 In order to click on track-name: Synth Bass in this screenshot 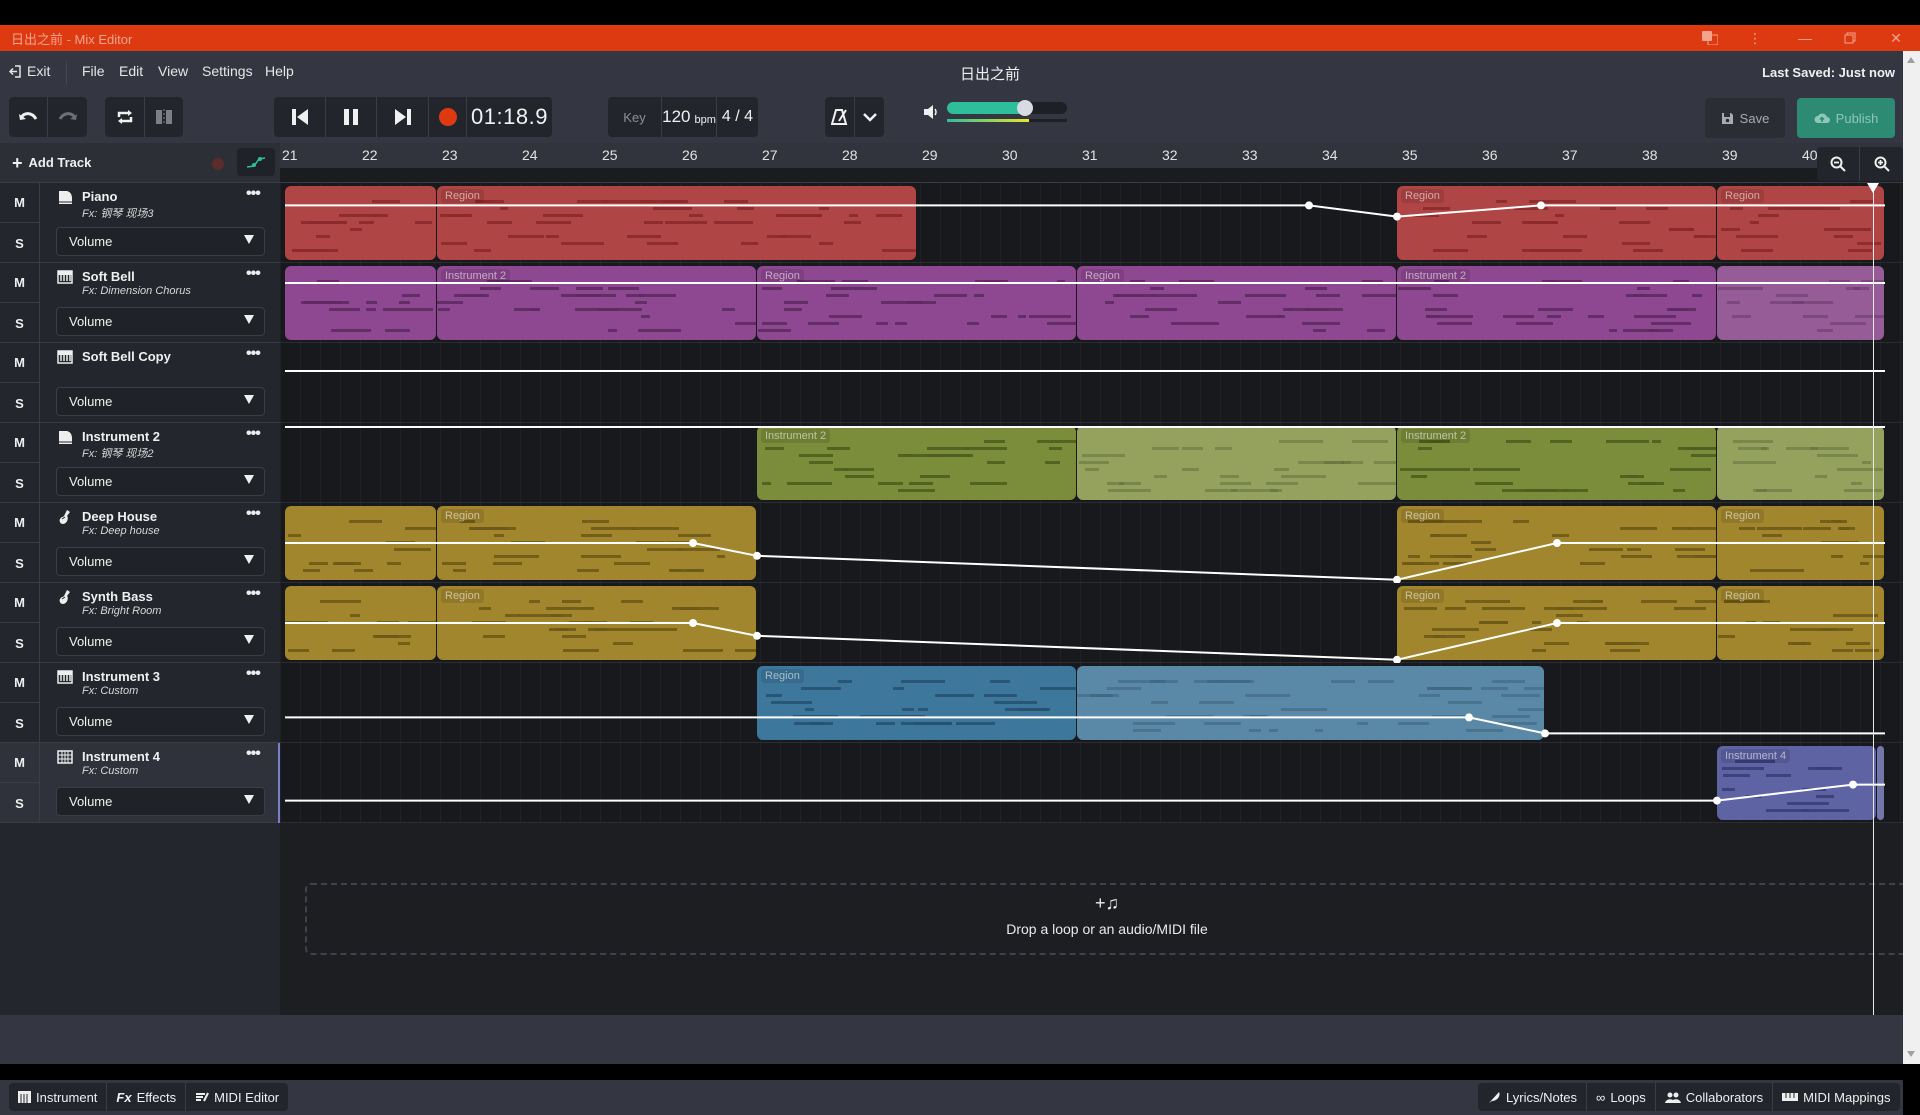, I will do `click(117, 596)`.